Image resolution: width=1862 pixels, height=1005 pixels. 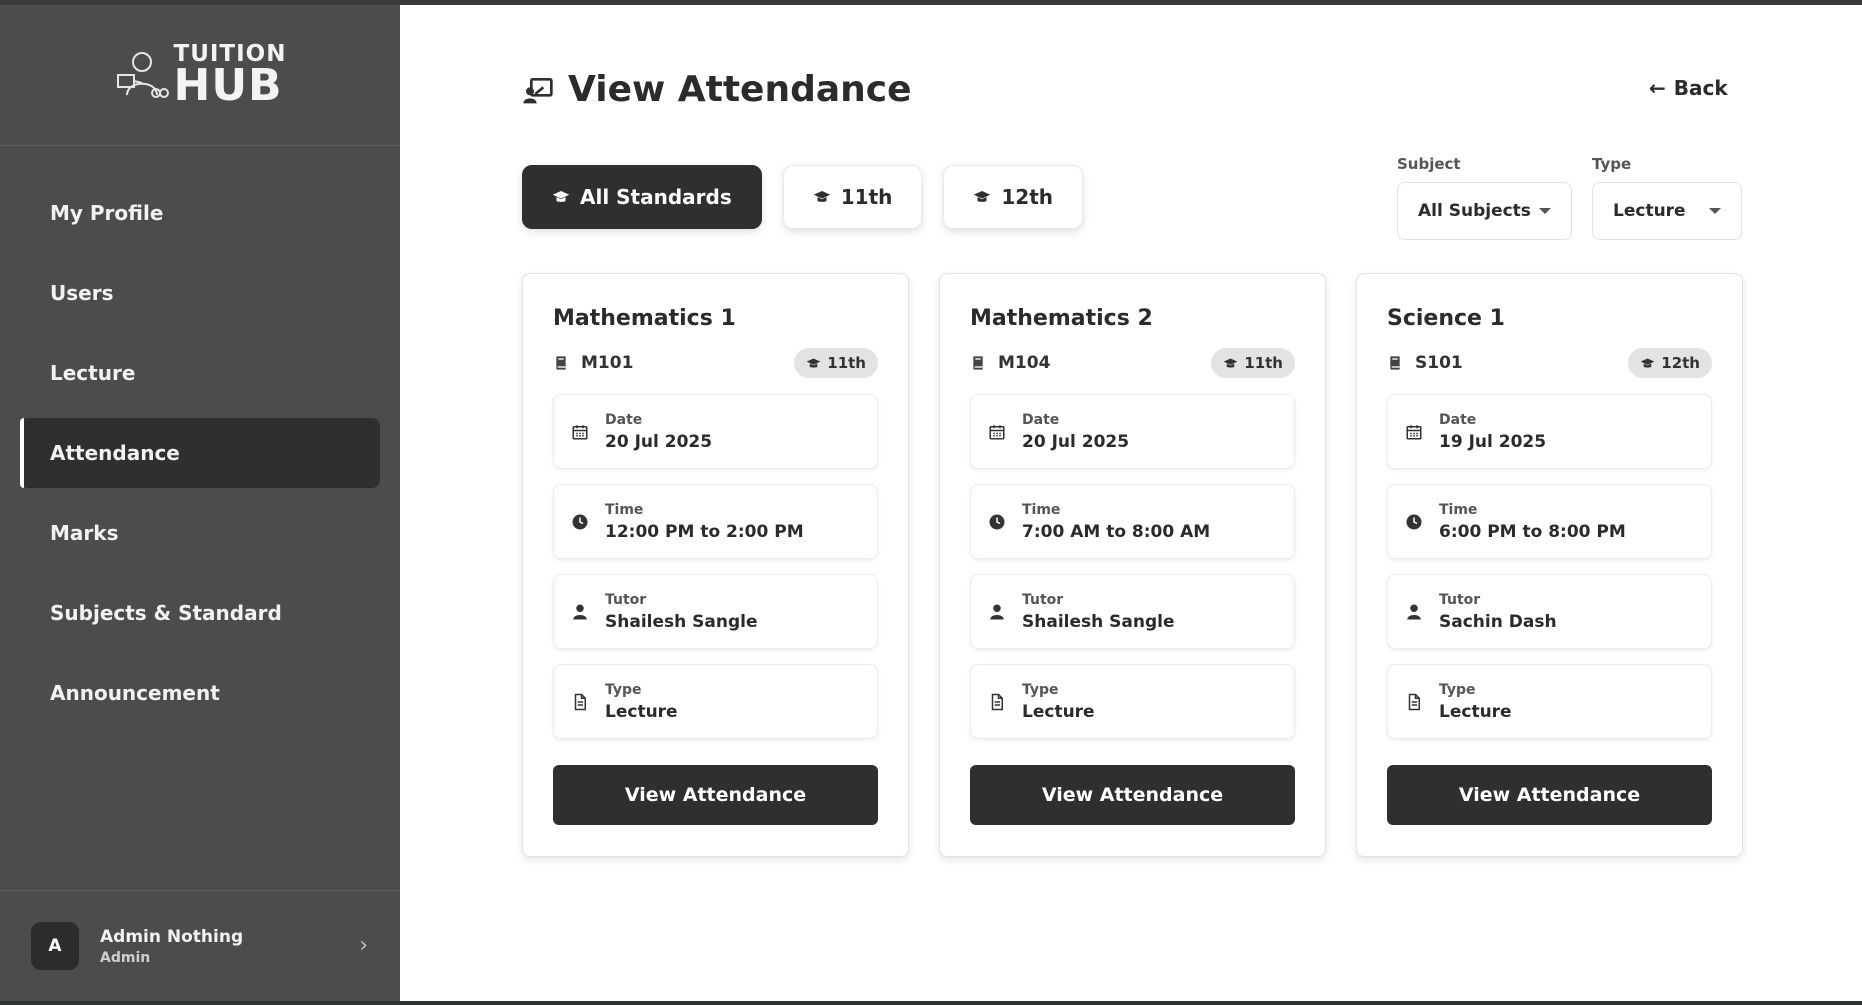 I want to click on logo-area: TUITION HUB, so click(x=200, y=75).